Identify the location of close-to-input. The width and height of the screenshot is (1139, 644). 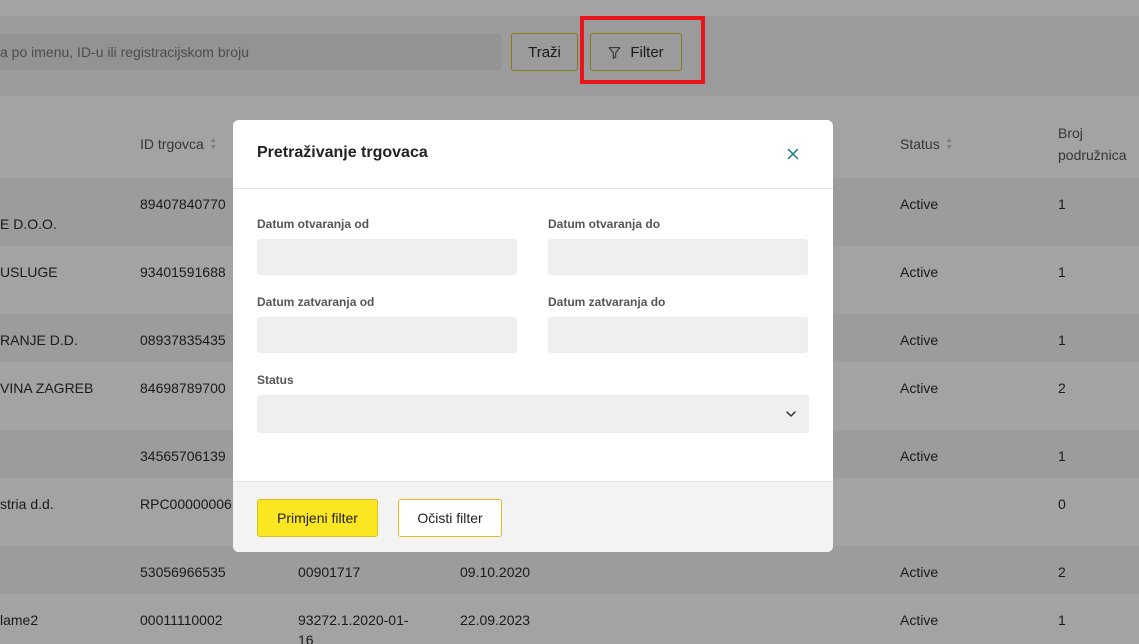
(678, 335).